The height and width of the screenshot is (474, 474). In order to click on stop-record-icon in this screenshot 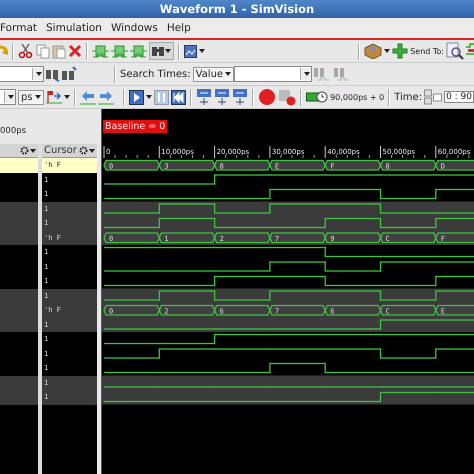, I will do `click(287, 97)`.